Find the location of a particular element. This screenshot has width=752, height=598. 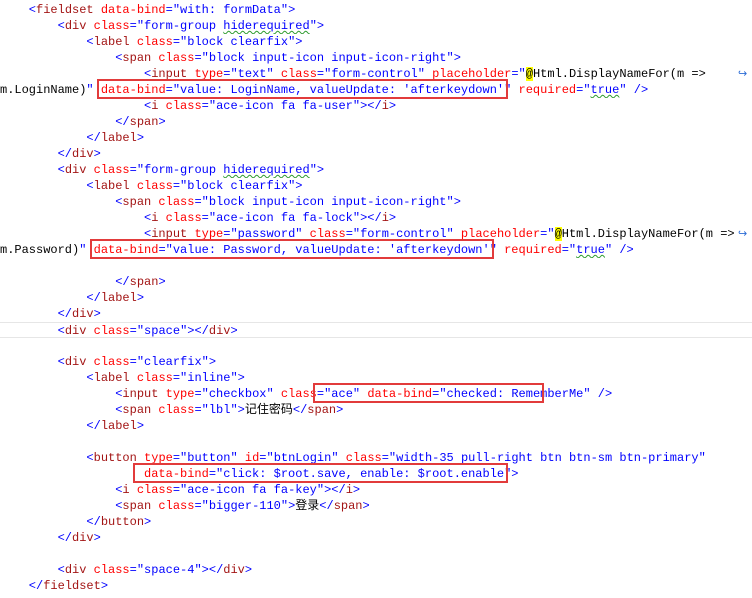

code-token: required is located at coordinates (533, 250).